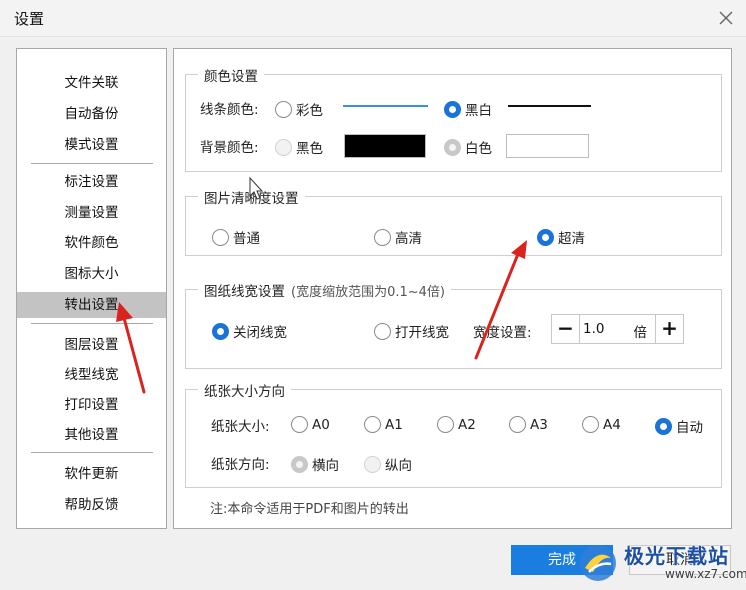  What do you see at coordinates (398, 466) in the screenshot?
I see `radio-label: 纵向` at bounding box center [398, 466].